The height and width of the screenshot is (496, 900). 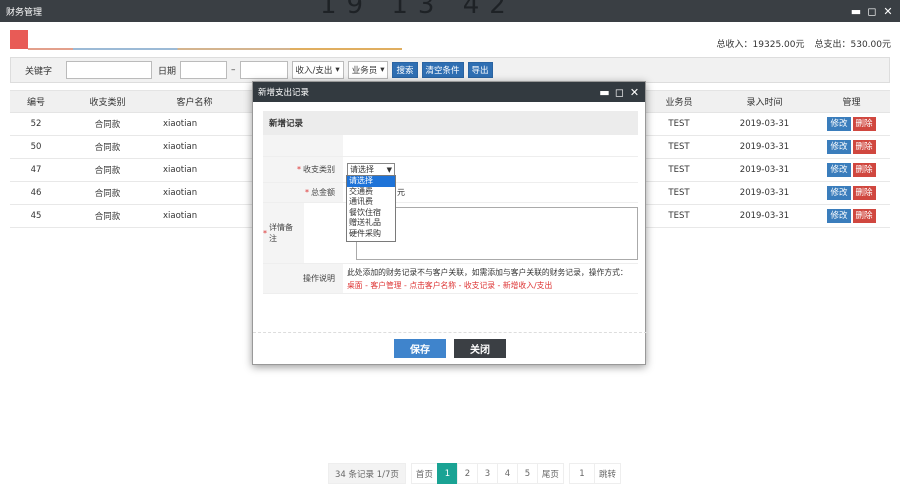 What do you see at coordinates (389, 169) in the screenshot?
I see `chevron-down-icon: ▼` at bounding box center [389, 169].